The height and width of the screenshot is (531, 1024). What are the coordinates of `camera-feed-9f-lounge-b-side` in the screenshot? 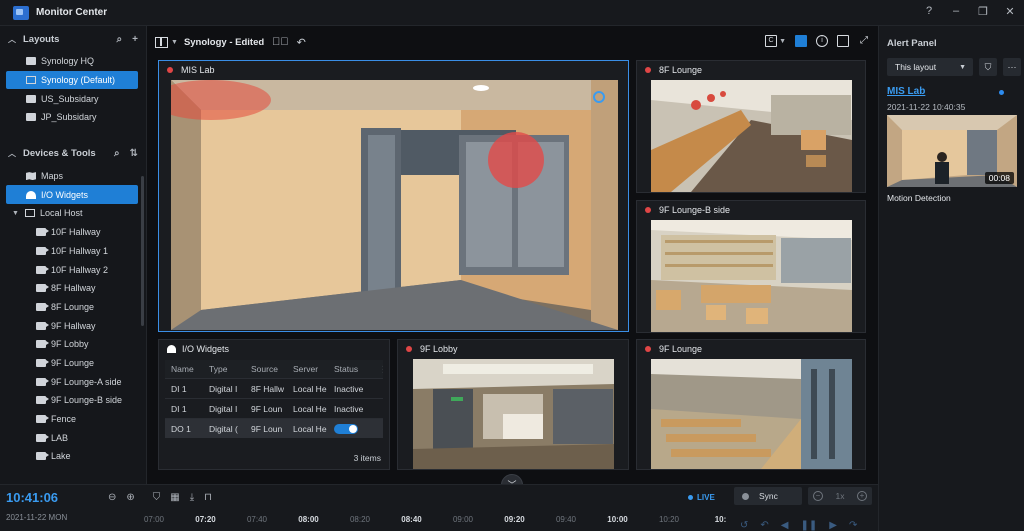 It's located at (751, 276).